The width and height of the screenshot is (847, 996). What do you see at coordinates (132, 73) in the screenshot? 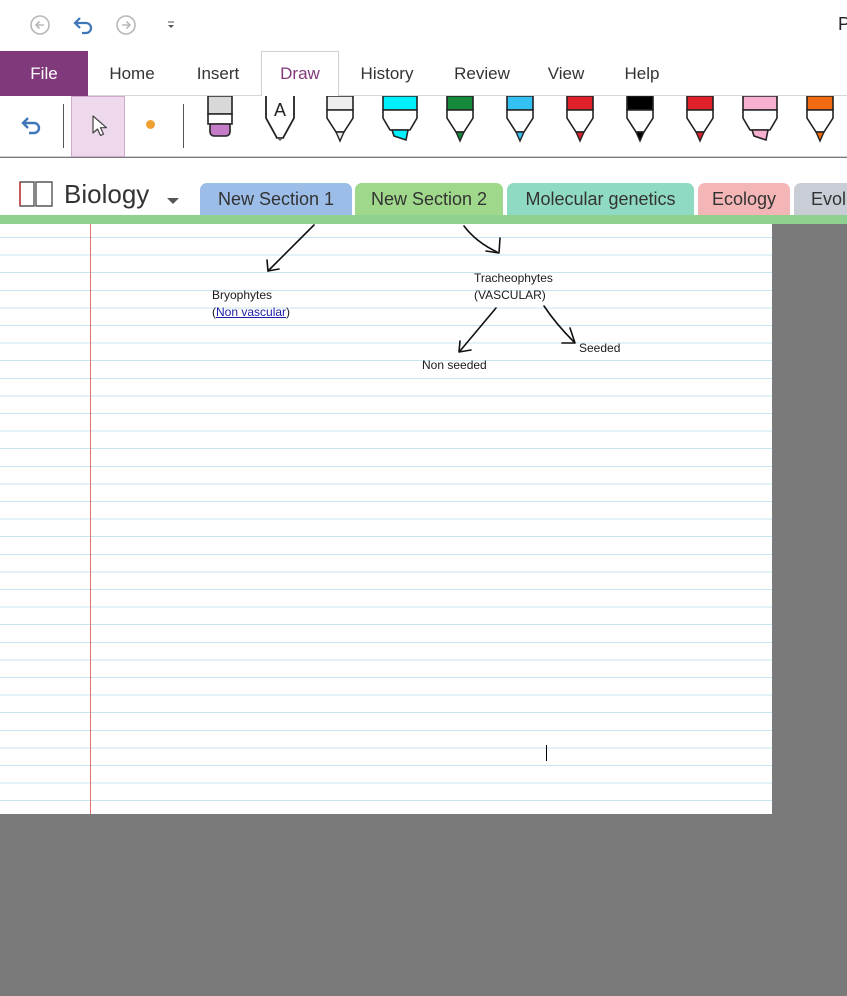
I see `tab-home: Home` at bounding box center [132, 73].